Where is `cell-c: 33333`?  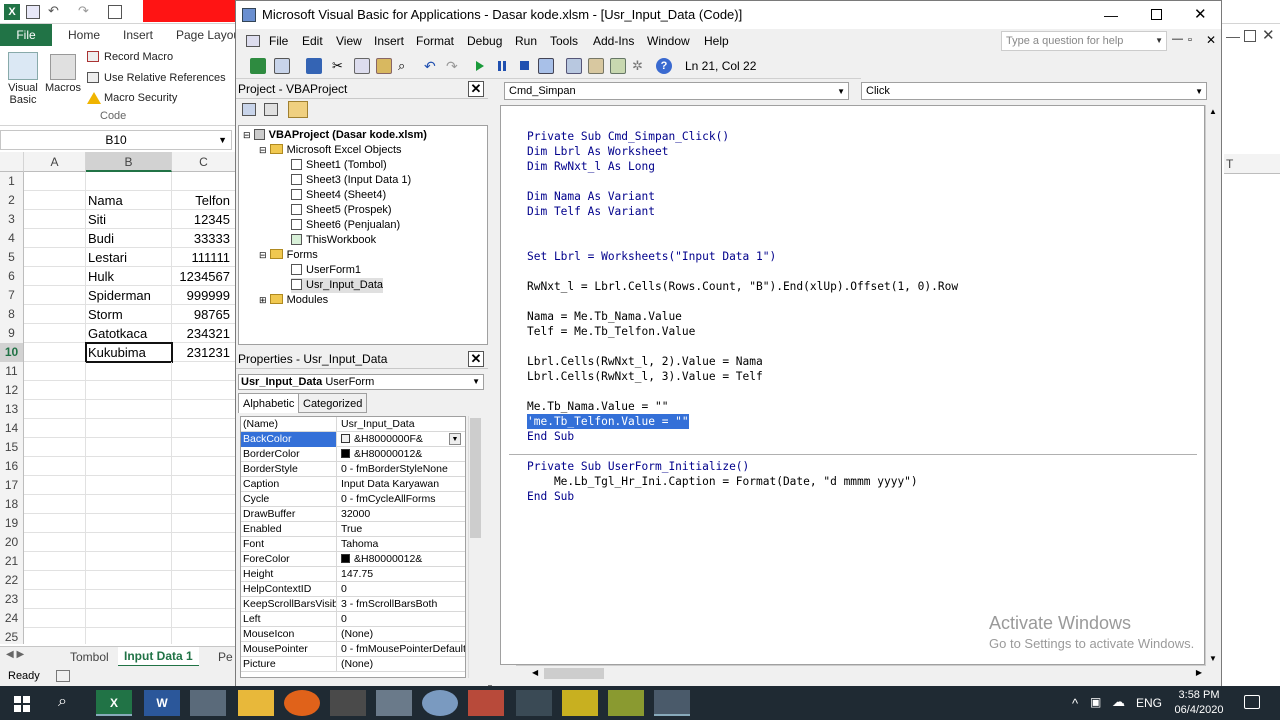 cell-c: 33333 is located at coordinates (202, 238).